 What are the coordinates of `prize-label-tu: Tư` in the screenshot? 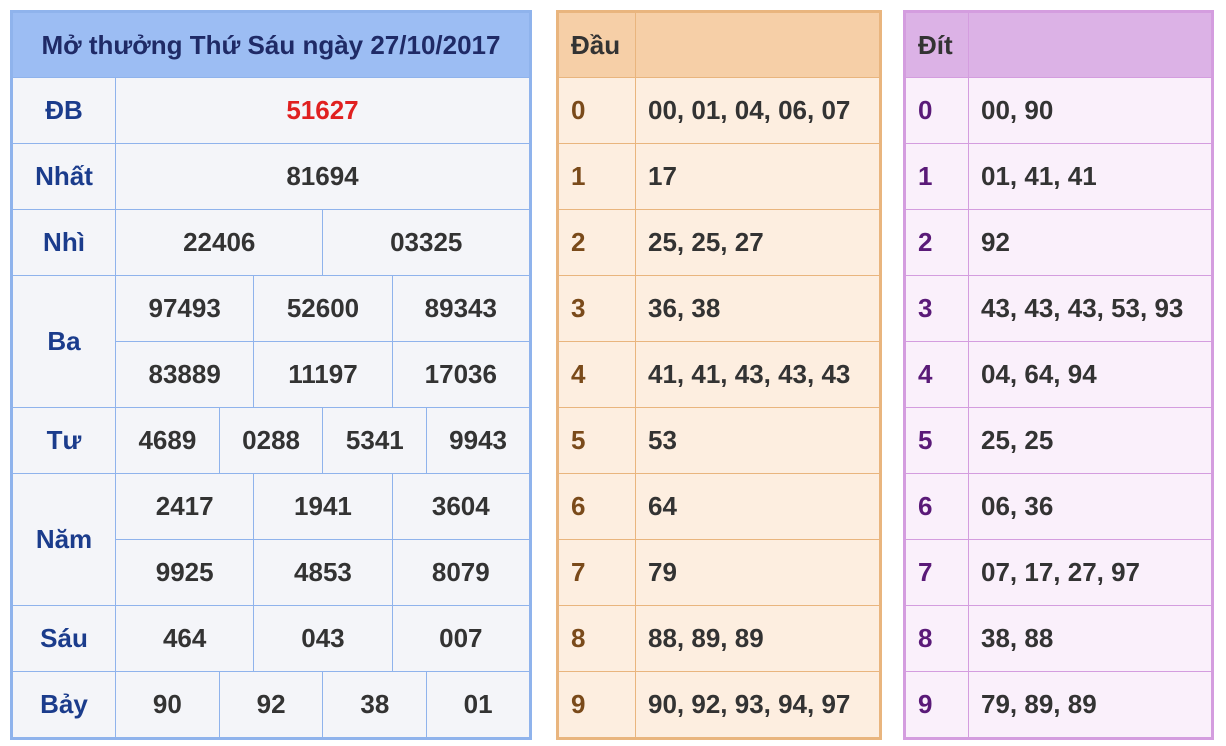 It's located at (63, 440).